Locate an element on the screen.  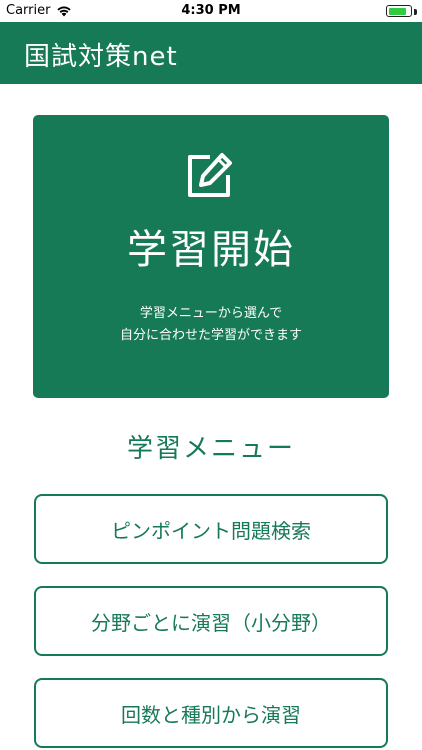
pinpoint-search-button: ピンポイント問題検索 is located at coordinates (211, 529).